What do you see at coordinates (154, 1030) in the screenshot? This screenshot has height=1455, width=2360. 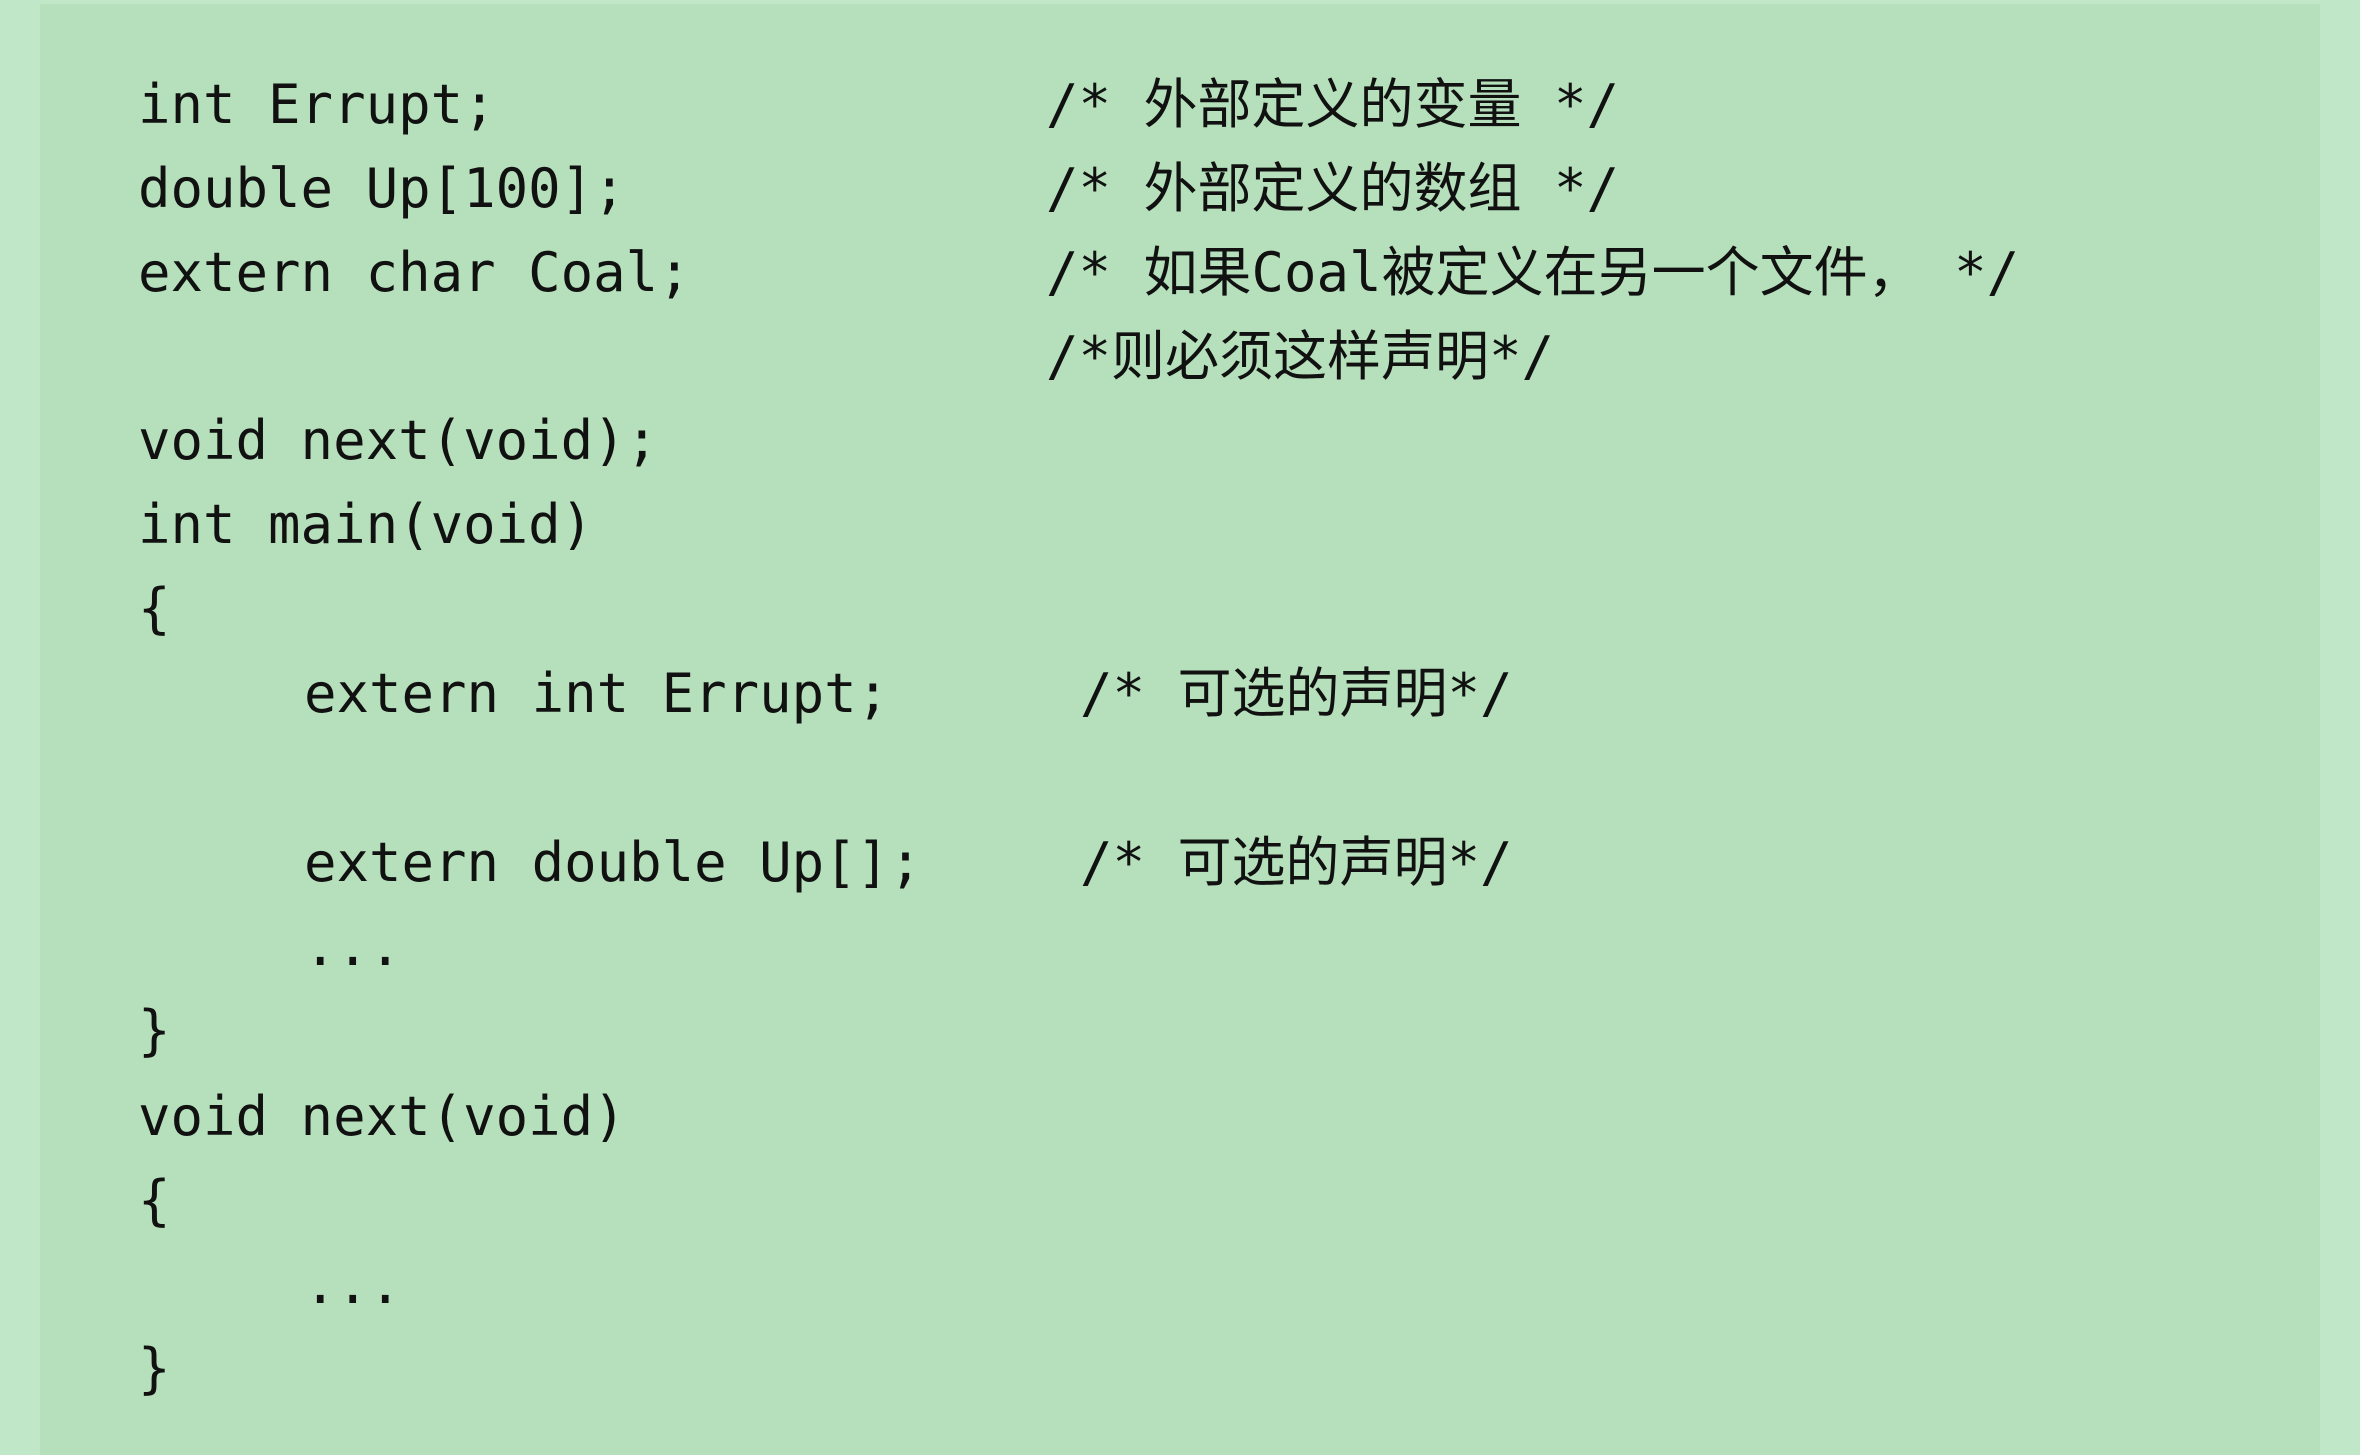 I see `code-line-10: }` at bounding box center [154, 1030].